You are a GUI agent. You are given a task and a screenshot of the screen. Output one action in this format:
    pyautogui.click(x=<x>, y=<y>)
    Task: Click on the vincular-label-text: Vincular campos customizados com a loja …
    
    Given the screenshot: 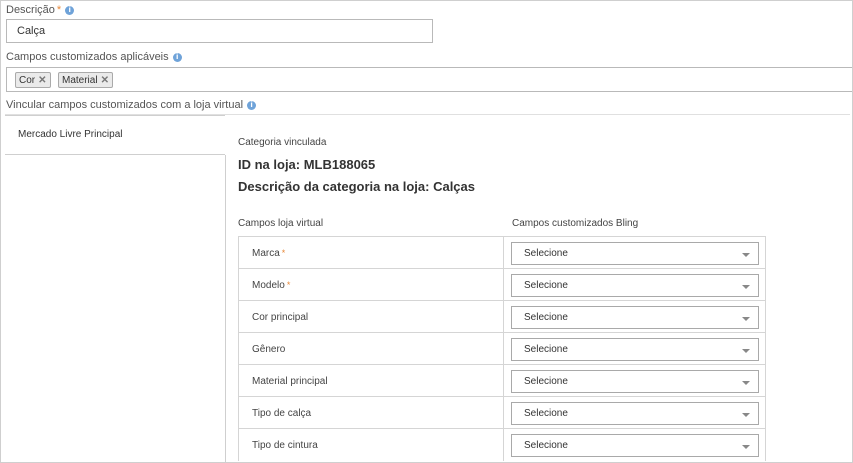 What is the action you would take?
    pyautogui.click(x=125, y=105)
    